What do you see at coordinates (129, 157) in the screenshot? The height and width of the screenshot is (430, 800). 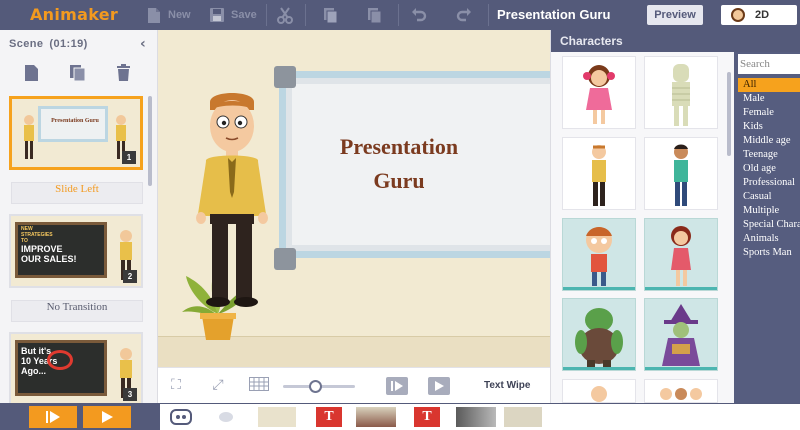 I see `scene-number-badge: 1` at bounding box center [129, 157].